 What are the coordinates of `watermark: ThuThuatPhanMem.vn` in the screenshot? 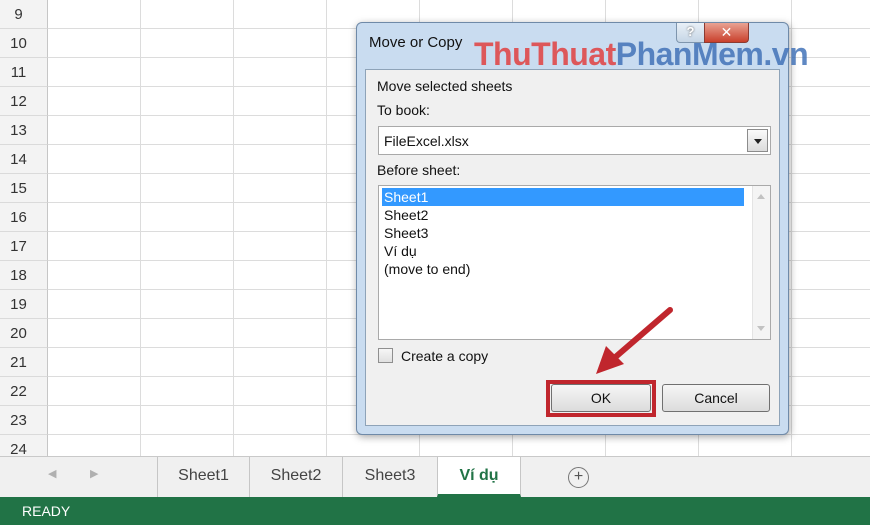 It's located at (641, 54).